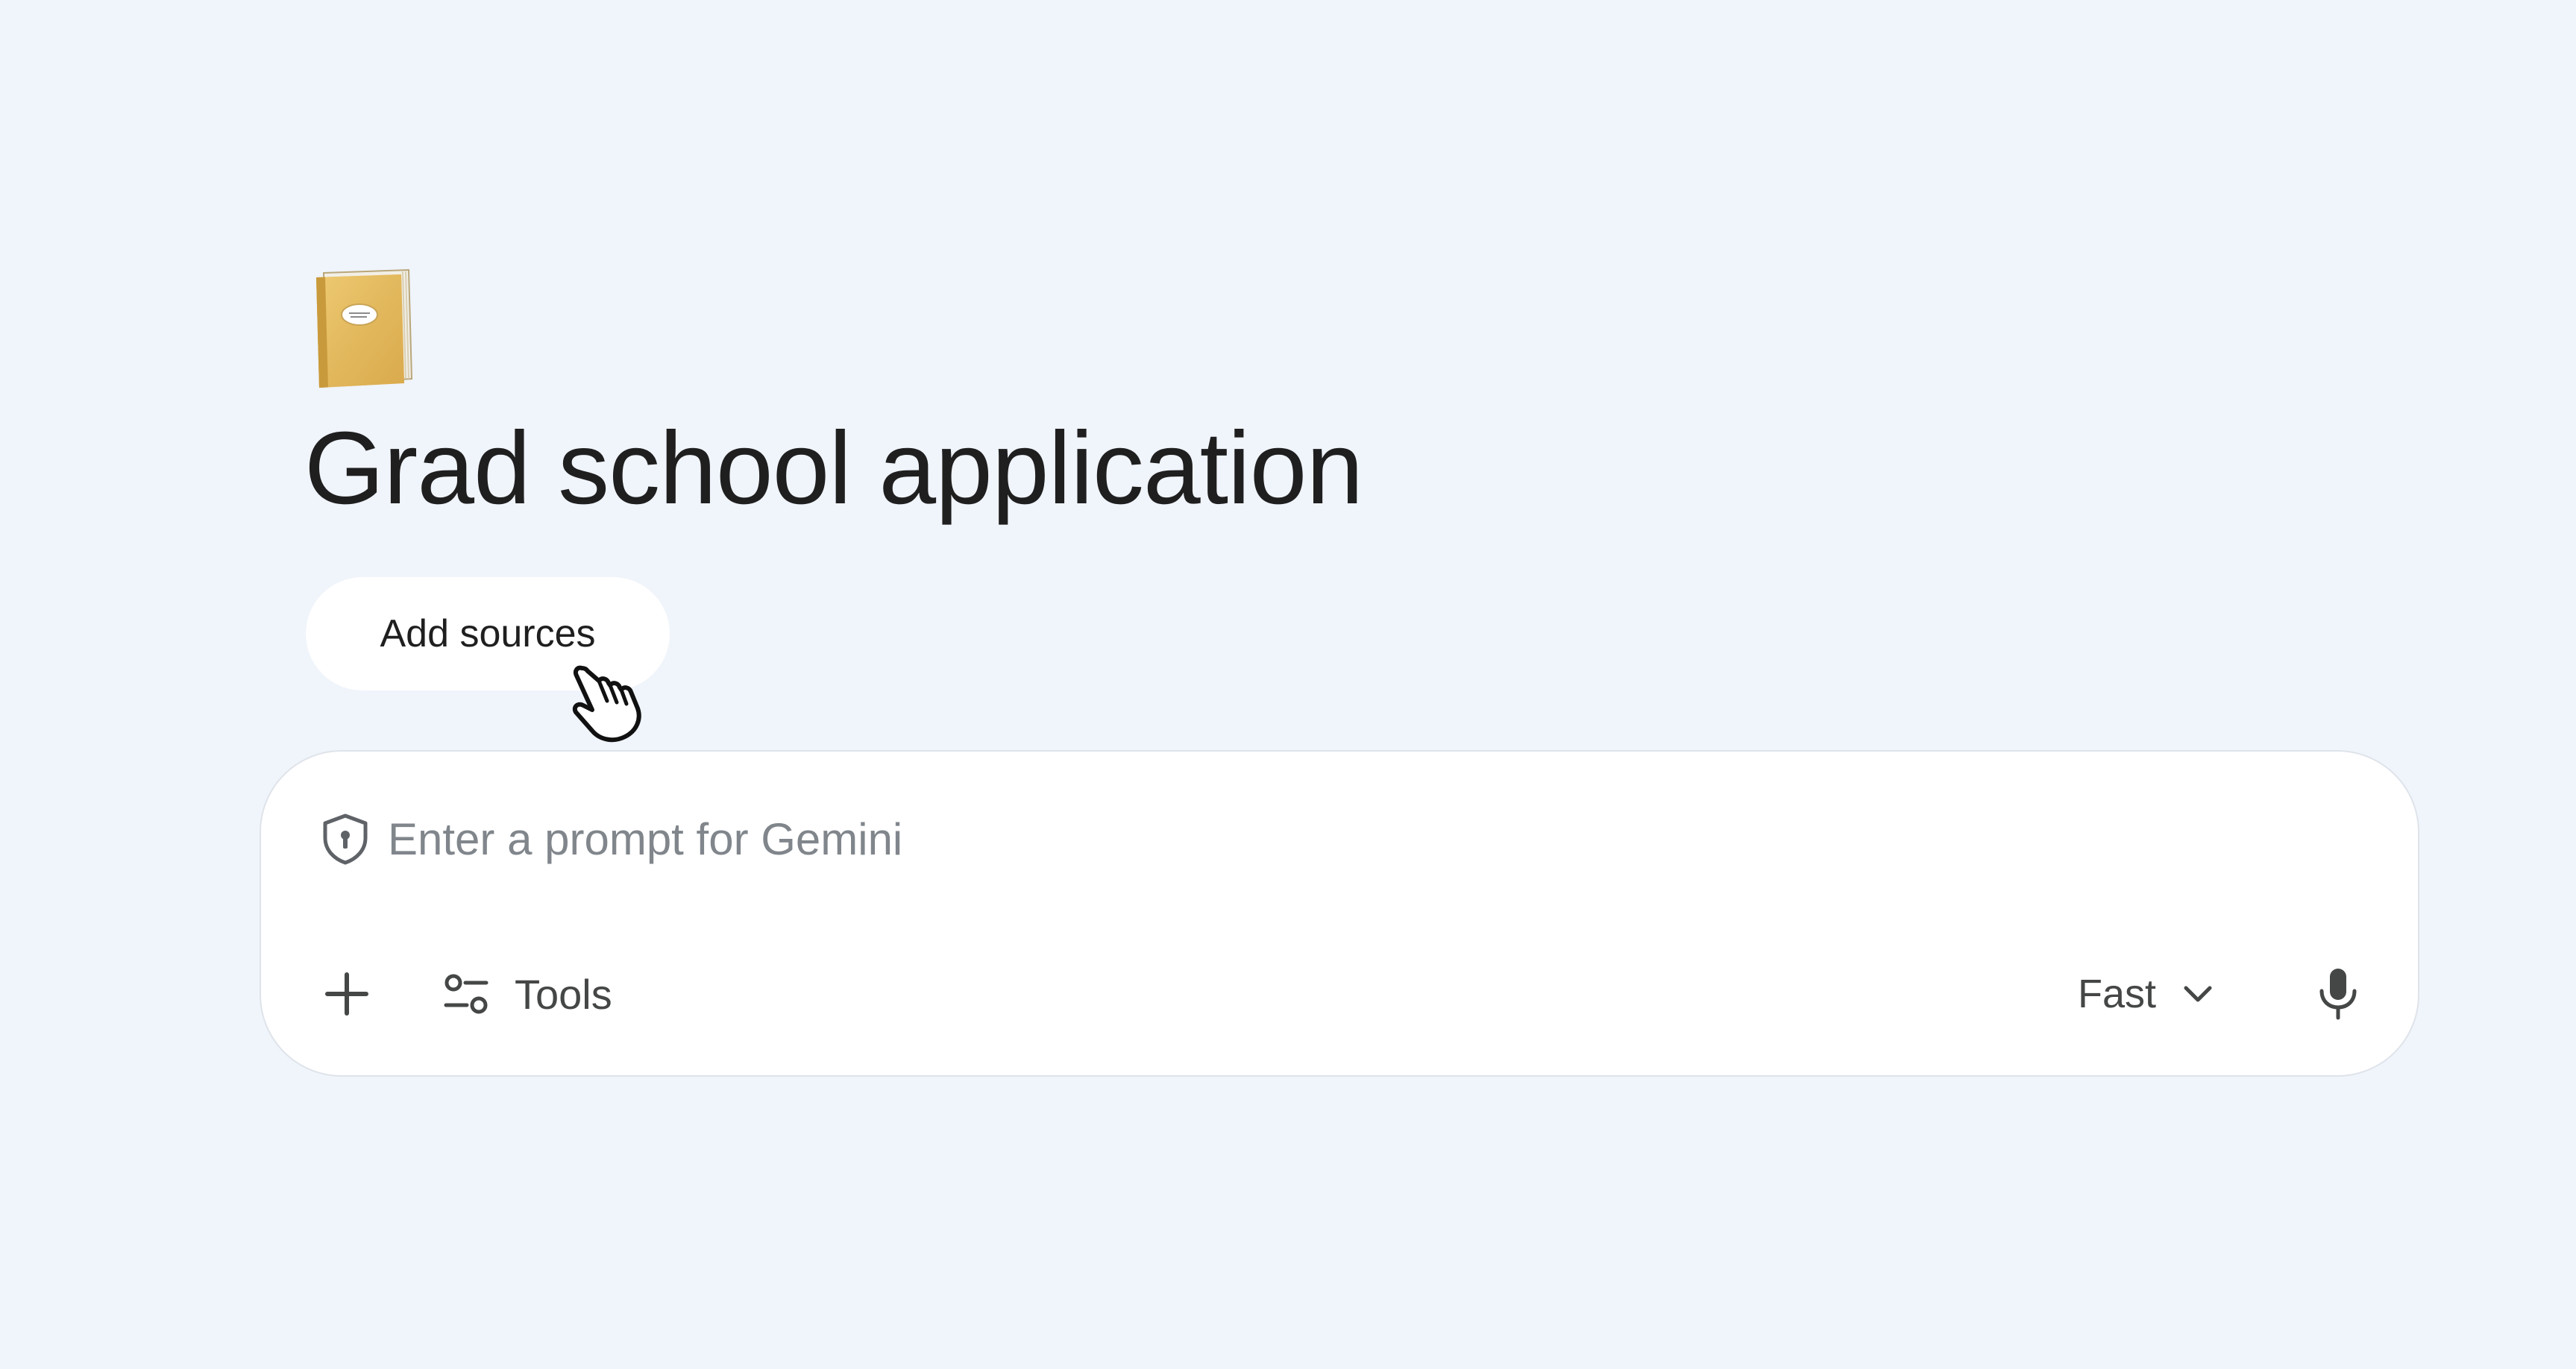  I want to click on notebook-icon, so click(365, 328).